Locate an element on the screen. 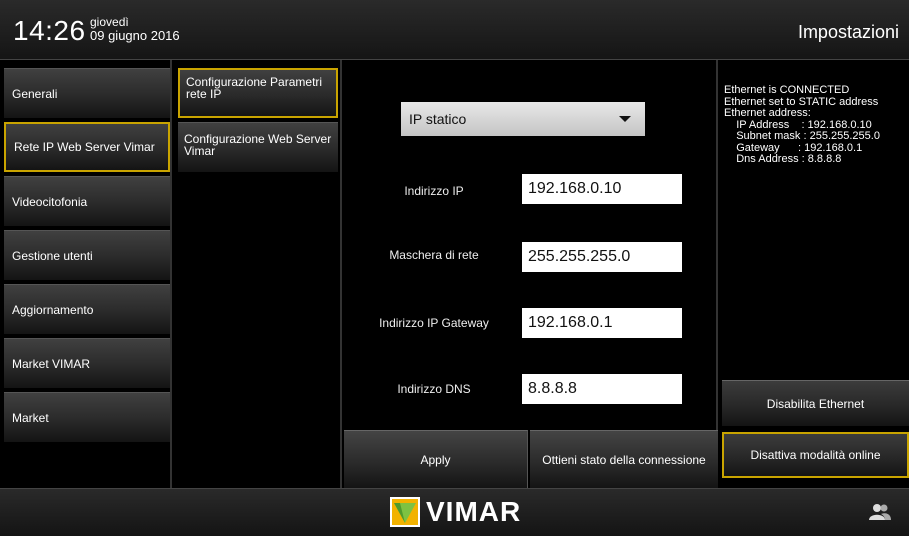  brand-name: VIMAR is located at coordinates (474, 511).